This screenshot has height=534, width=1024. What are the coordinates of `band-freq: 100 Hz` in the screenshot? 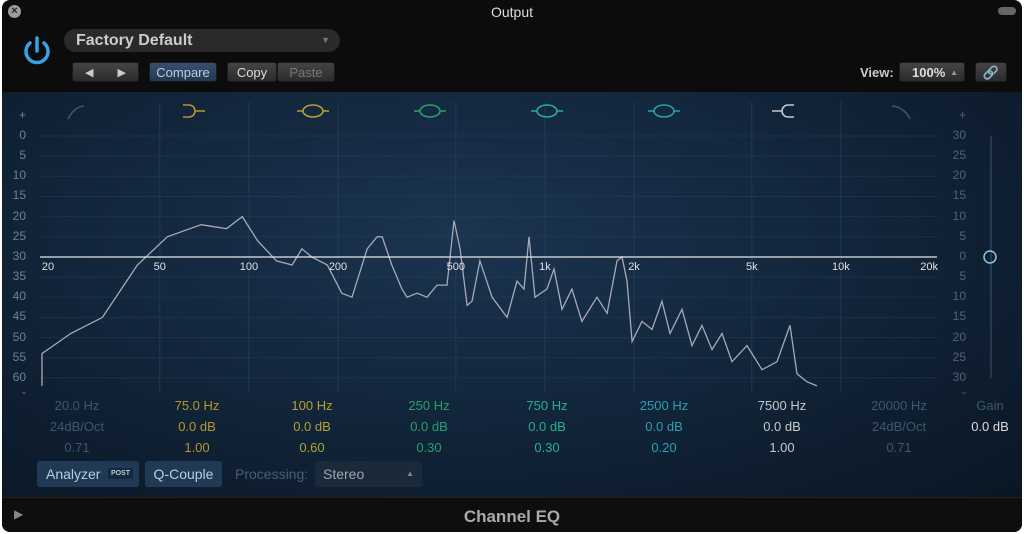 It's located at (312, 405).